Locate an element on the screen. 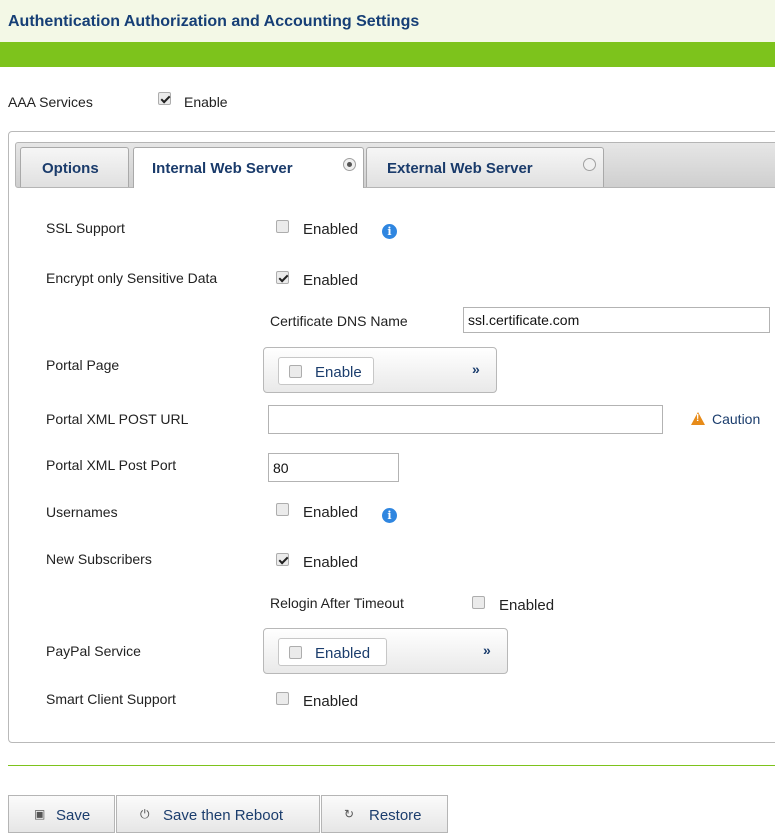 This screenshot has width=775, height=833. internal-web-server-radio is located at coordinates (349, 164).